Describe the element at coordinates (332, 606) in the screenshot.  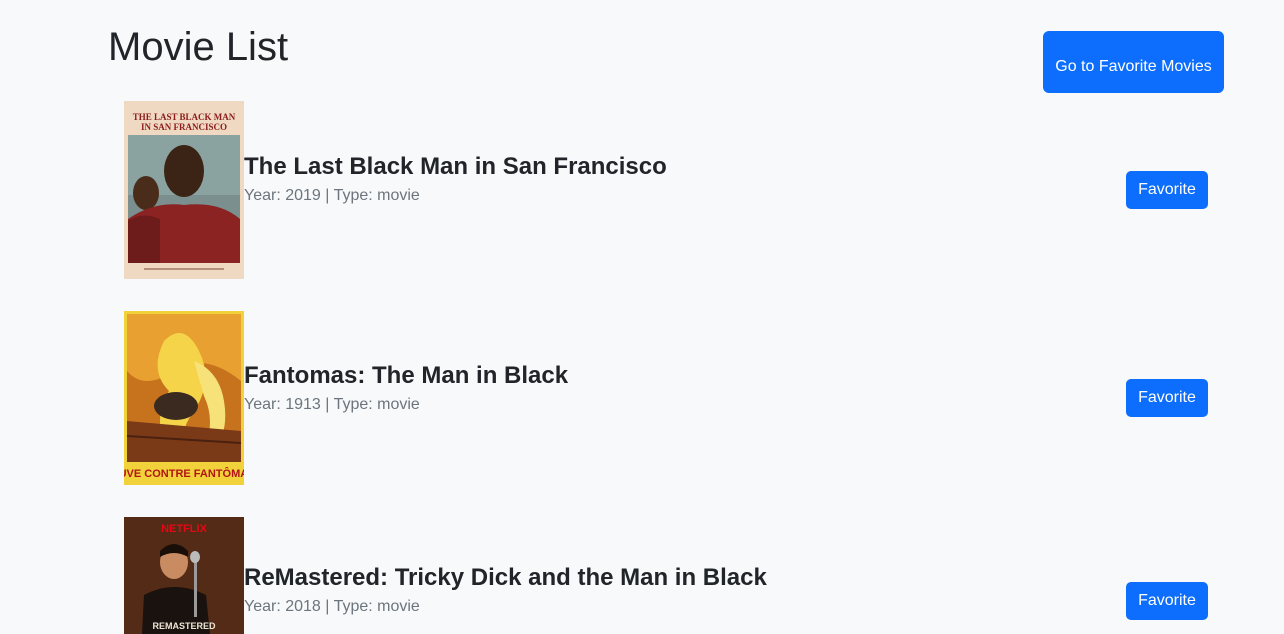
I see `movie-meta: Year: 2018 | Type: movie` at that location.